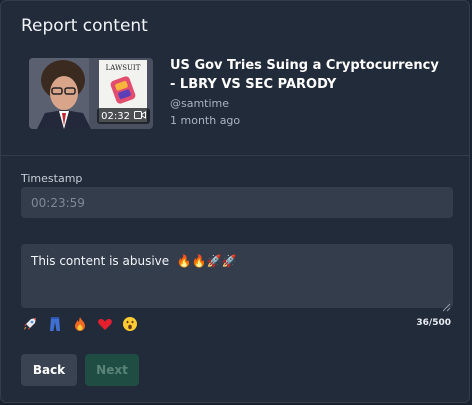 The height and width of the screenshot is (405, 472). I want to click on heart-icon, so click(105, 324).